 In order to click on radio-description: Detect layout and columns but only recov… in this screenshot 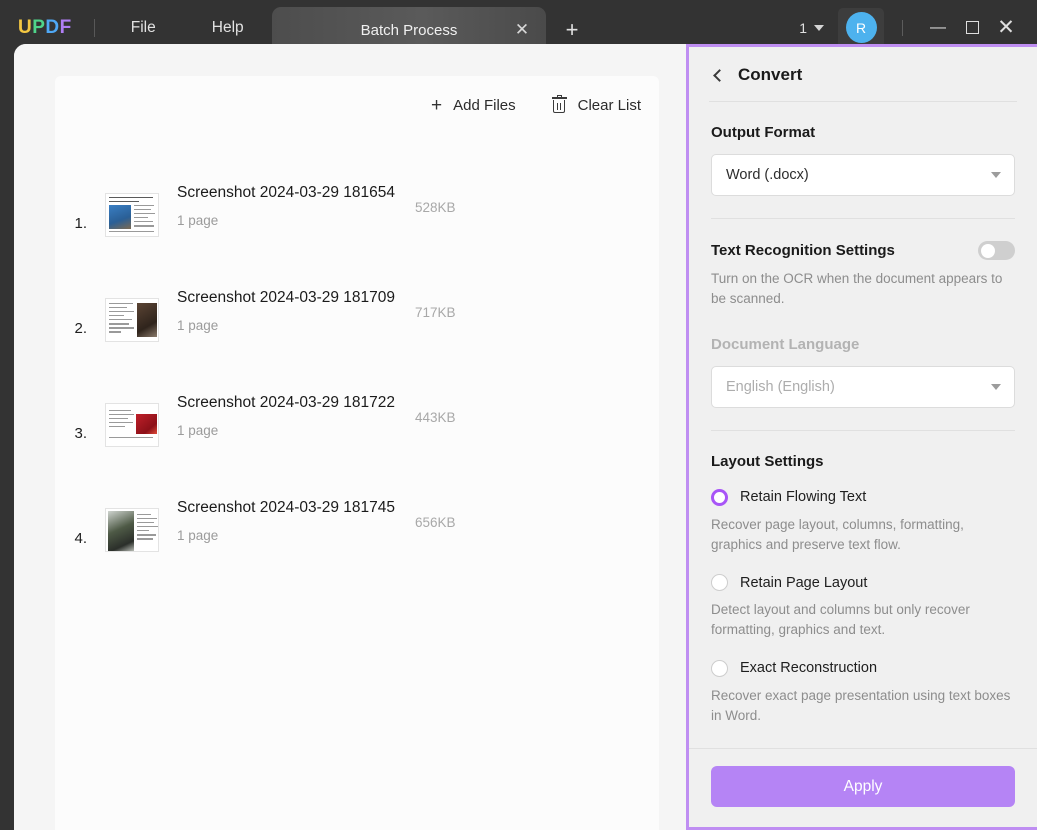, I will do `click(840, 620)`.